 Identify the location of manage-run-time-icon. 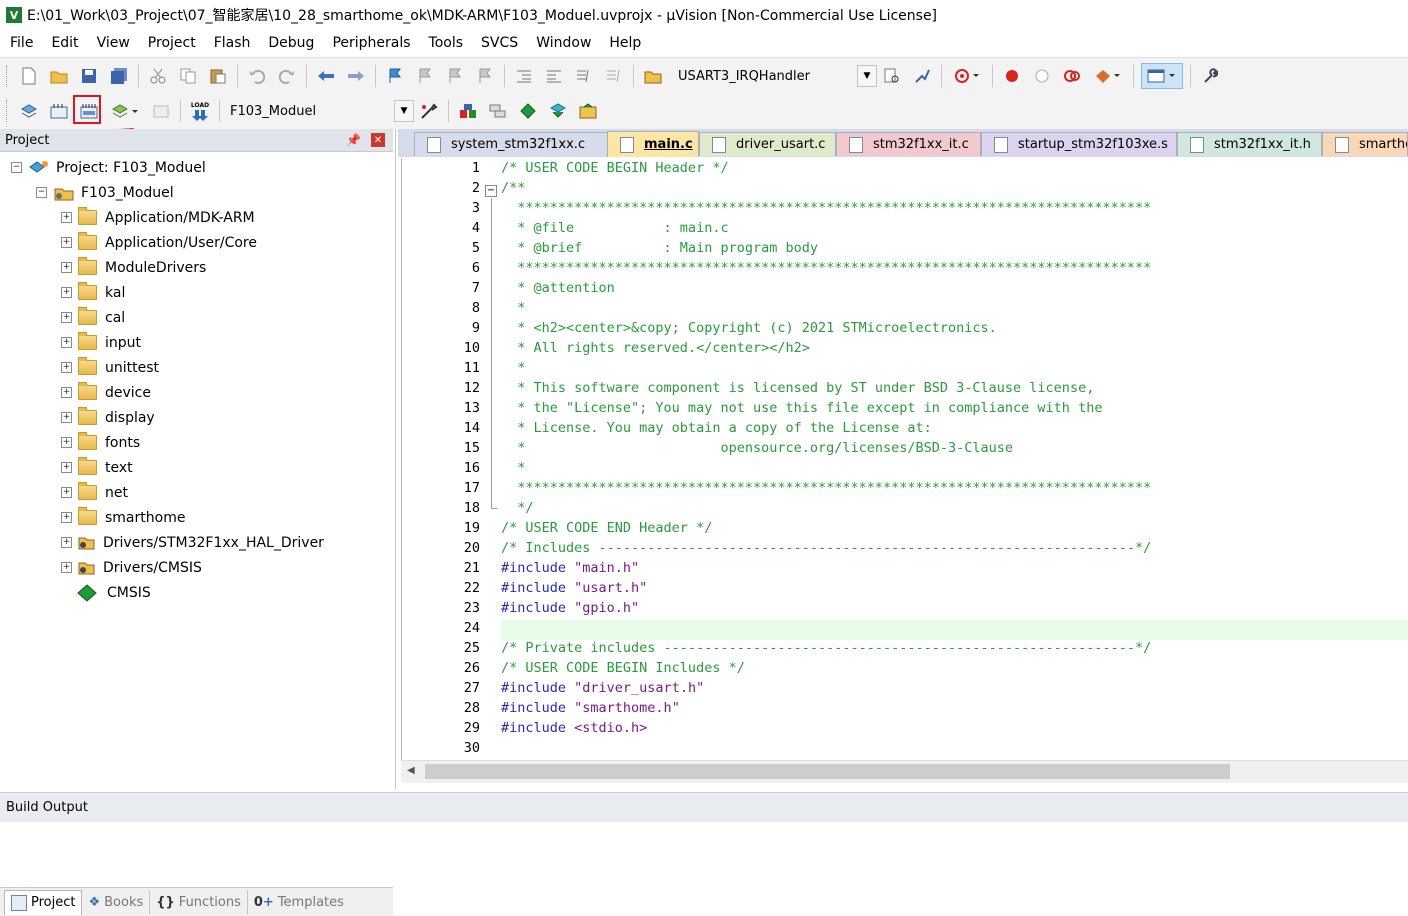
(528, 111).